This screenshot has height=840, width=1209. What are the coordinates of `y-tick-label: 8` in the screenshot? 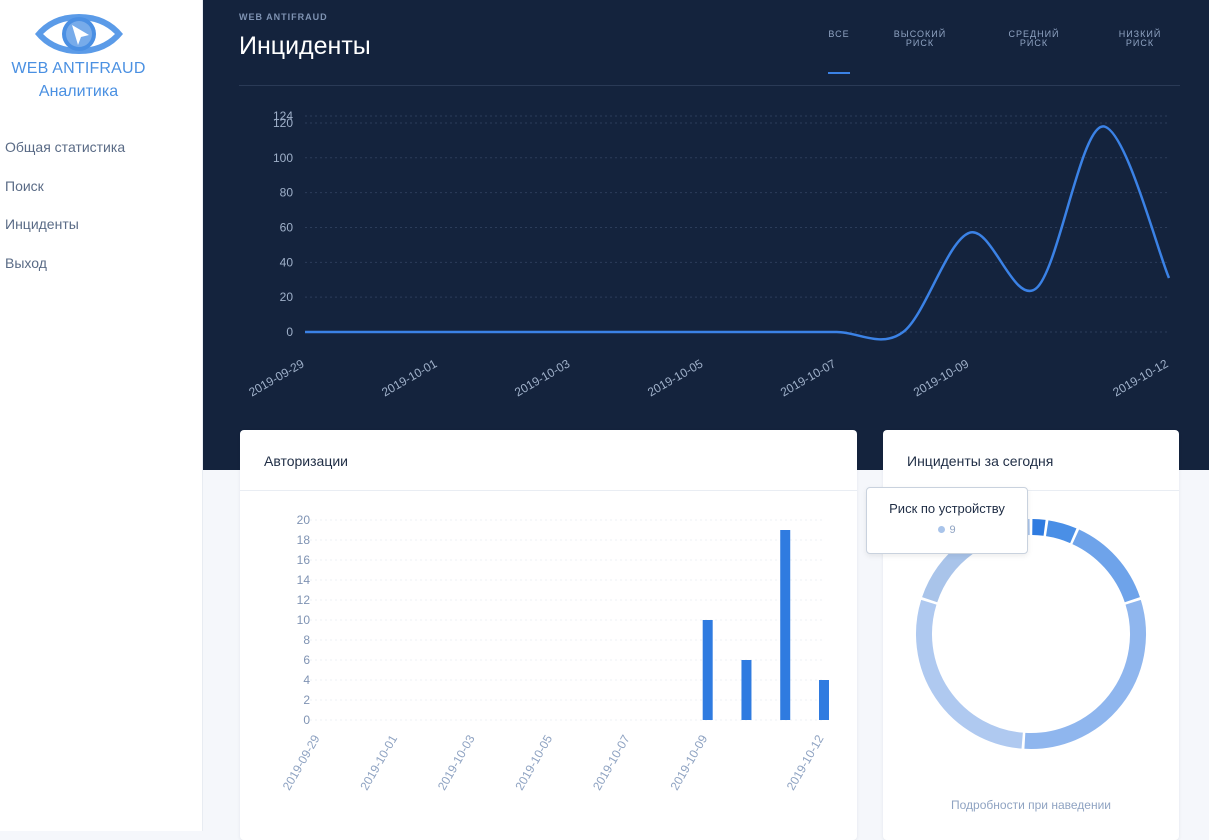 It's located at (306, 640).